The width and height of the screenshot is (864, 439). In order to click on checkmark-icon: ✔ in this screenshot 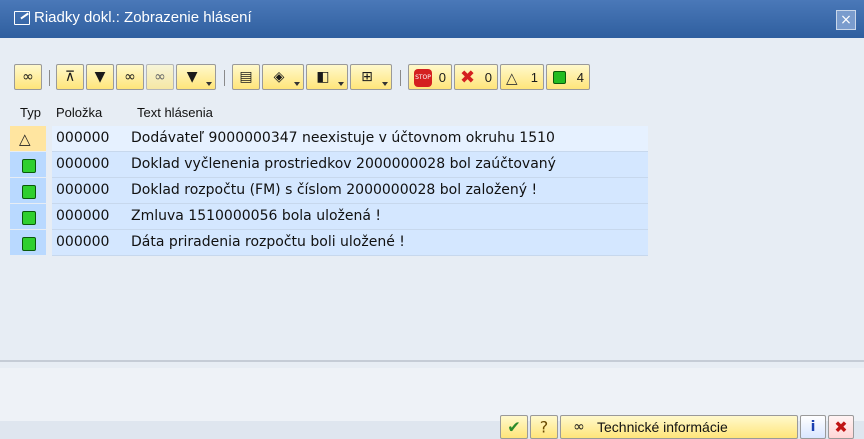, I will do `click(514, 427)`.